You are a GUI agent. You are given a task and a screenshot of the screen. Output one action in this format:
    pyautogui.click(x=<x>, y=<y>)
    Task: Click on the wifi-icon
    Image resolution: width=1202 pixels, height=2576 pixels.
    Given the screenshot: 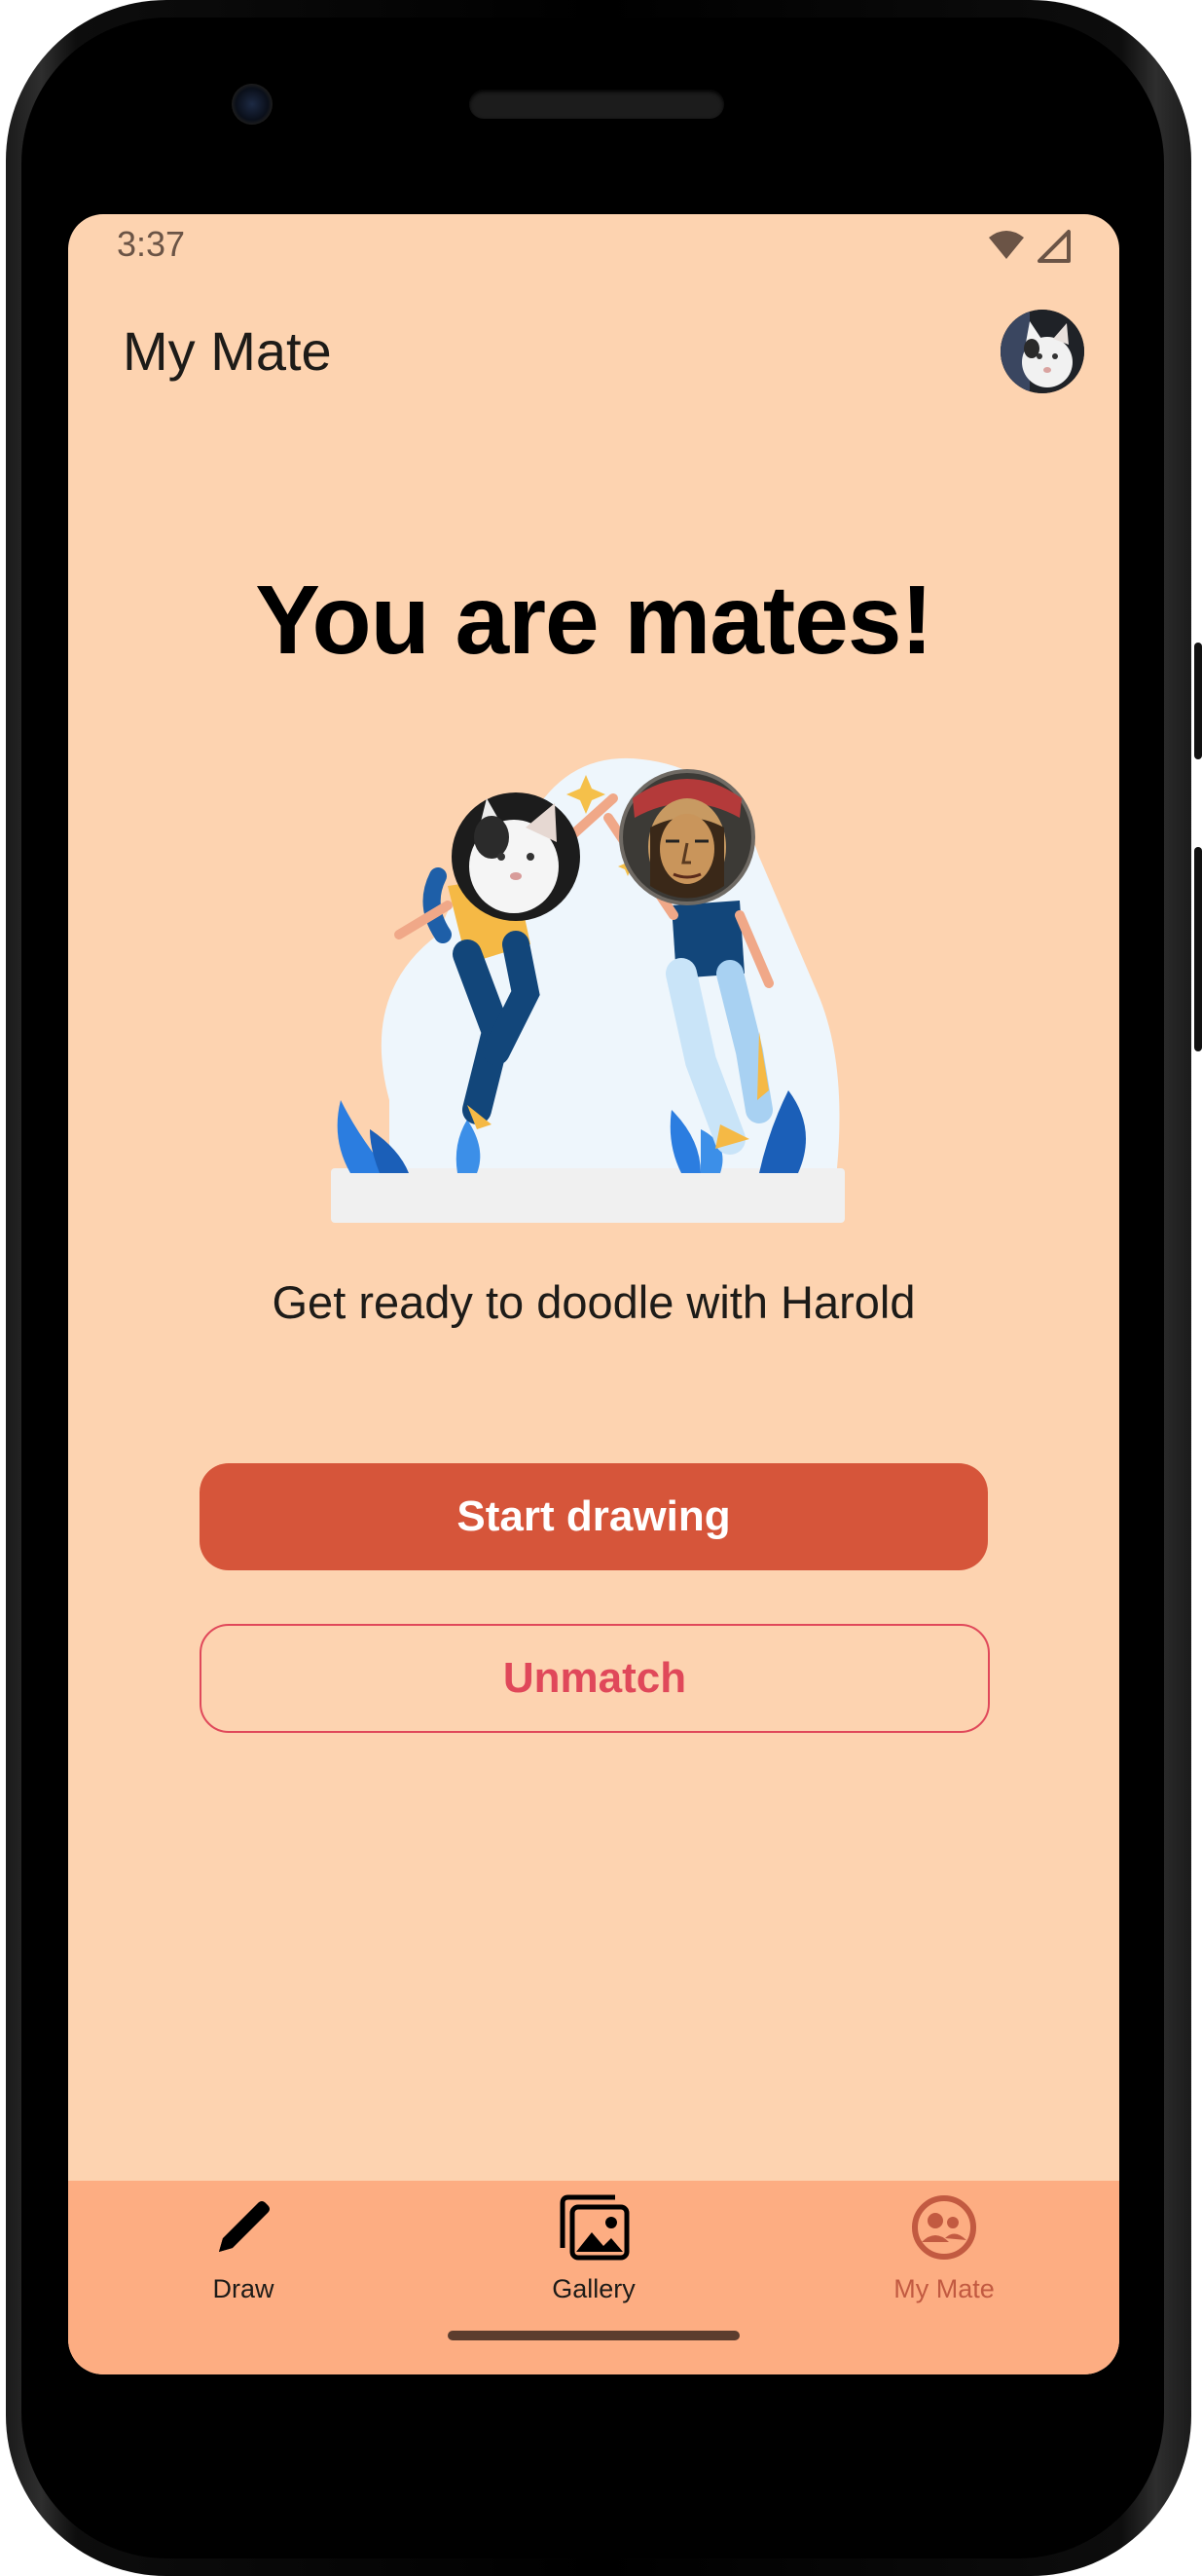 What is the action you would take?
    pyautogui.click(x=1007, y=245)
    